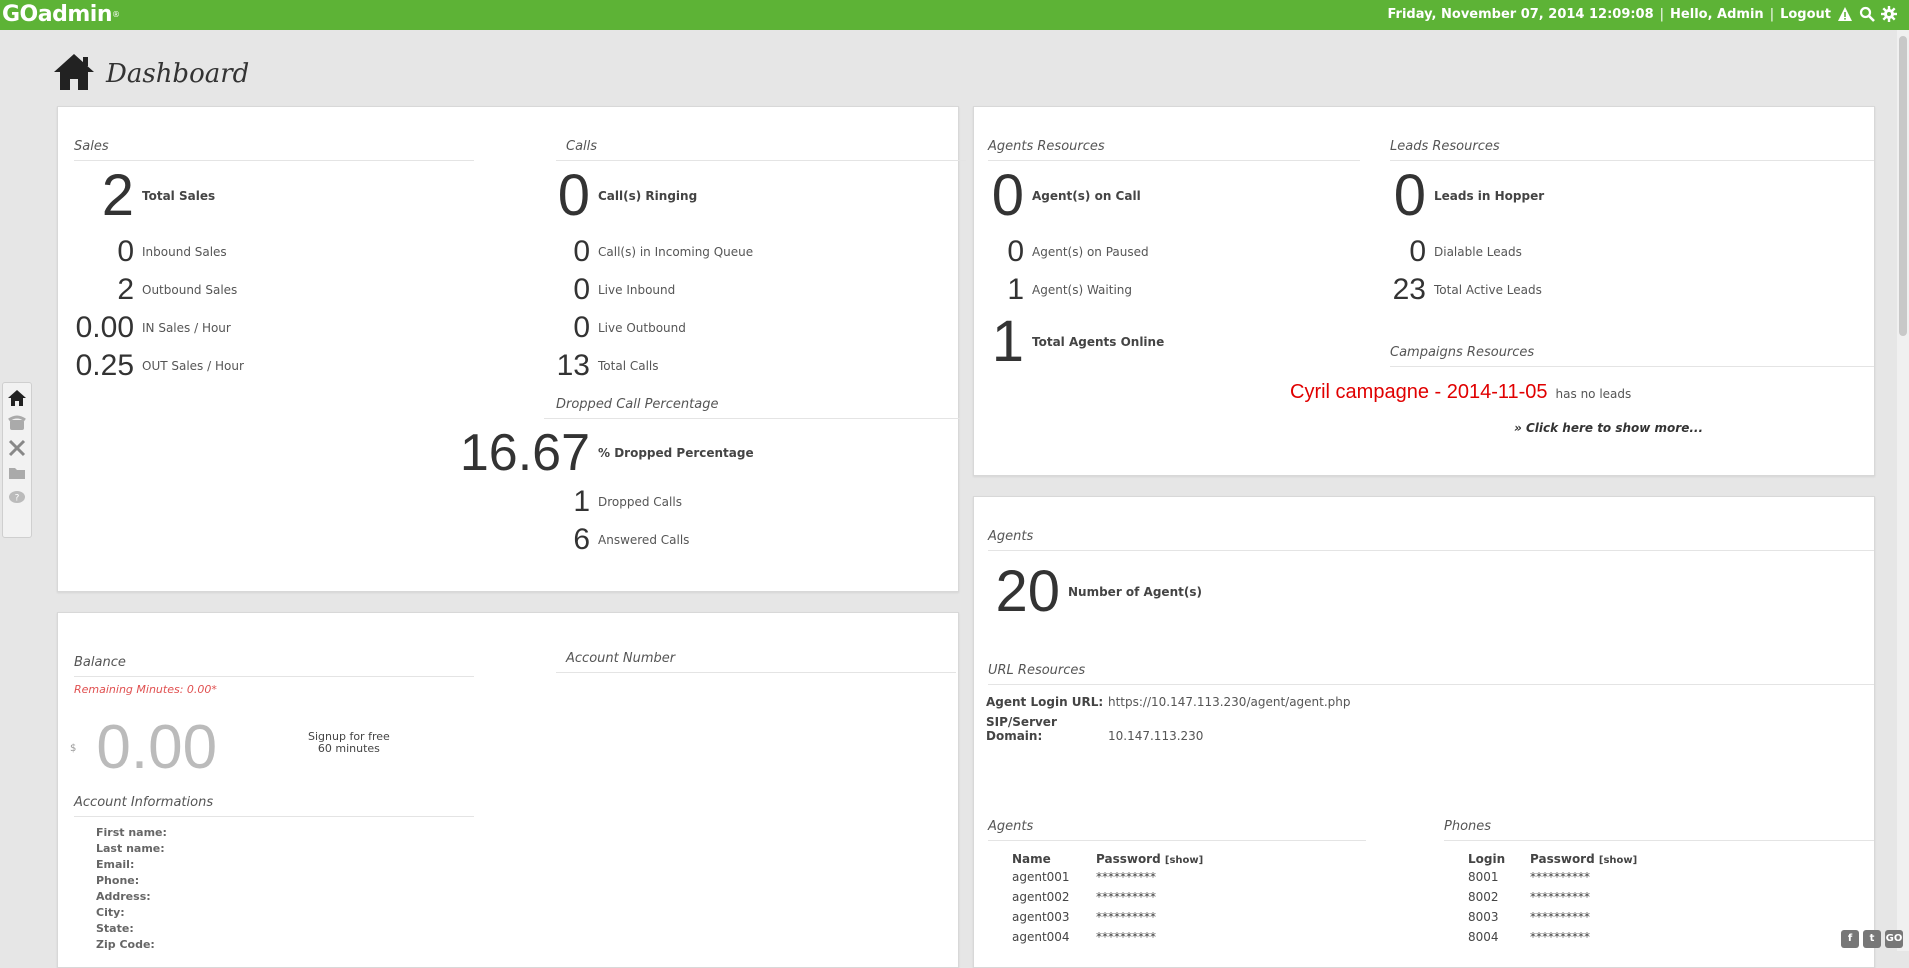 The height and width of the screenshot is (968, 1909). What do you see at coordinates (193, 366) in the screenshot?
I see `out-sales-hour-label: OUT Sales / Hour` at bounding box center [193, 366].